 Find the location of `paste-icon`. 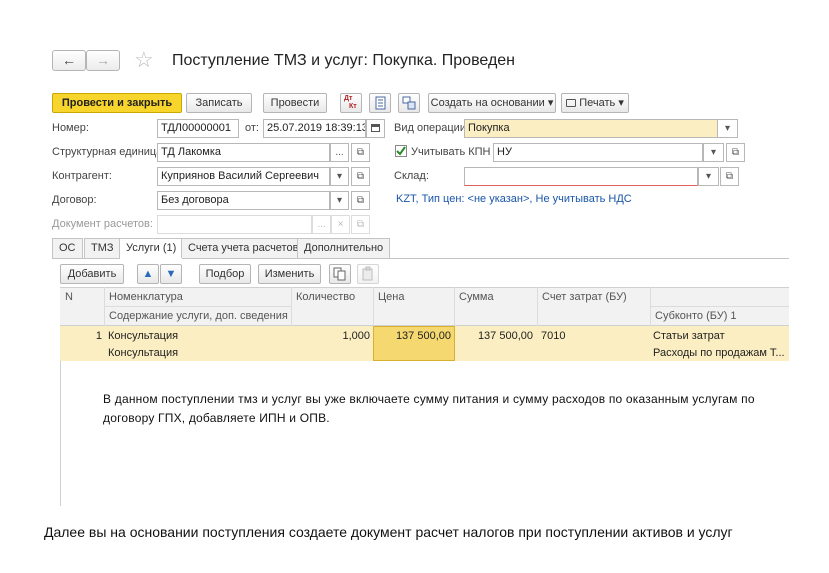

paste-icon is located at coordinates (367, 273).